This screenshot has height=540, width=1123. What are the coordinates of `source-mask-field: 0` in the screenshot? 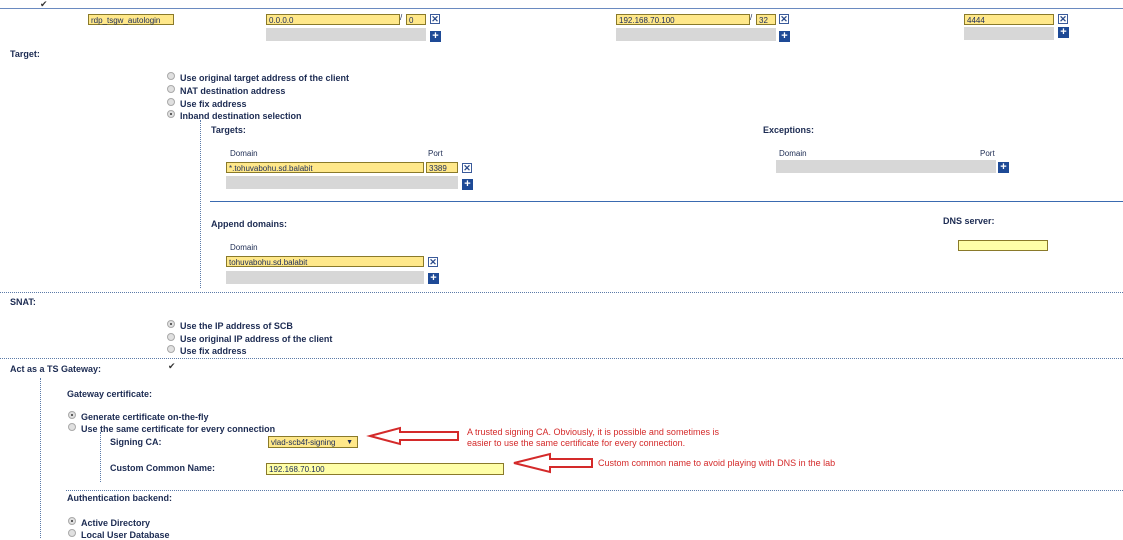 It's located at (416, 19).